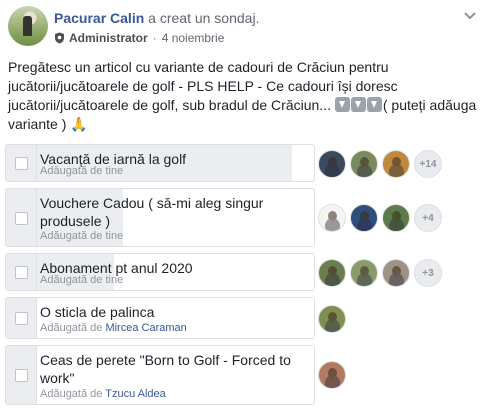  Describe the element at coordinates (380, 273) in the screenshot. I see `option-voters: +3` at that location.